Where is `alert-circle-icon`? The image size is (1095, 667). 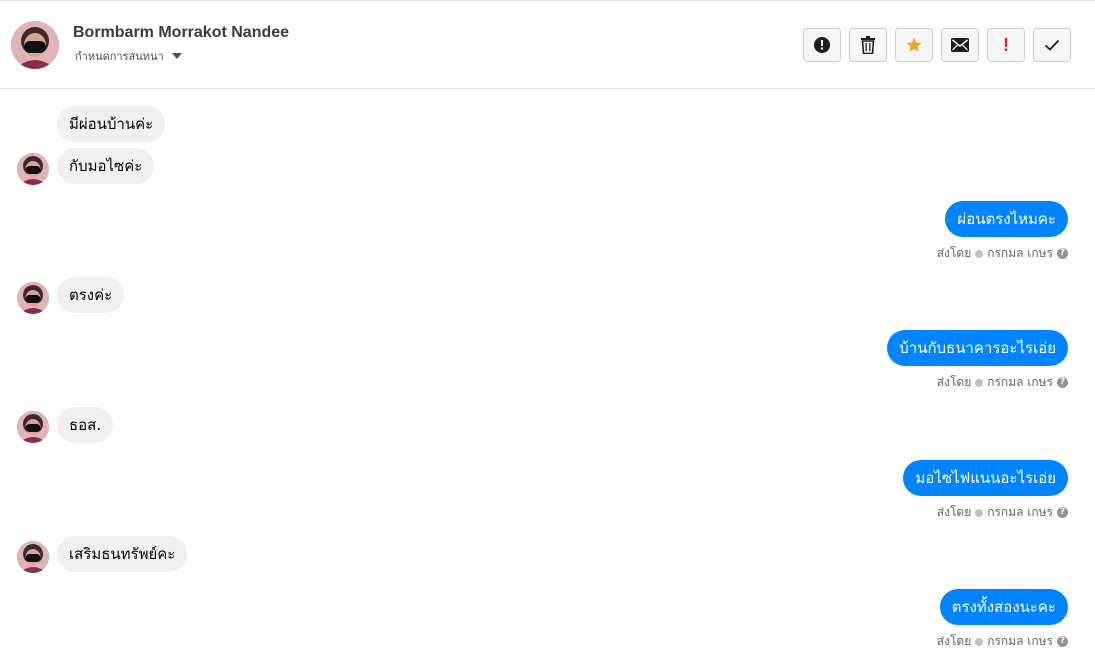
alert-circle-icon is located at coordinates (822, 45).